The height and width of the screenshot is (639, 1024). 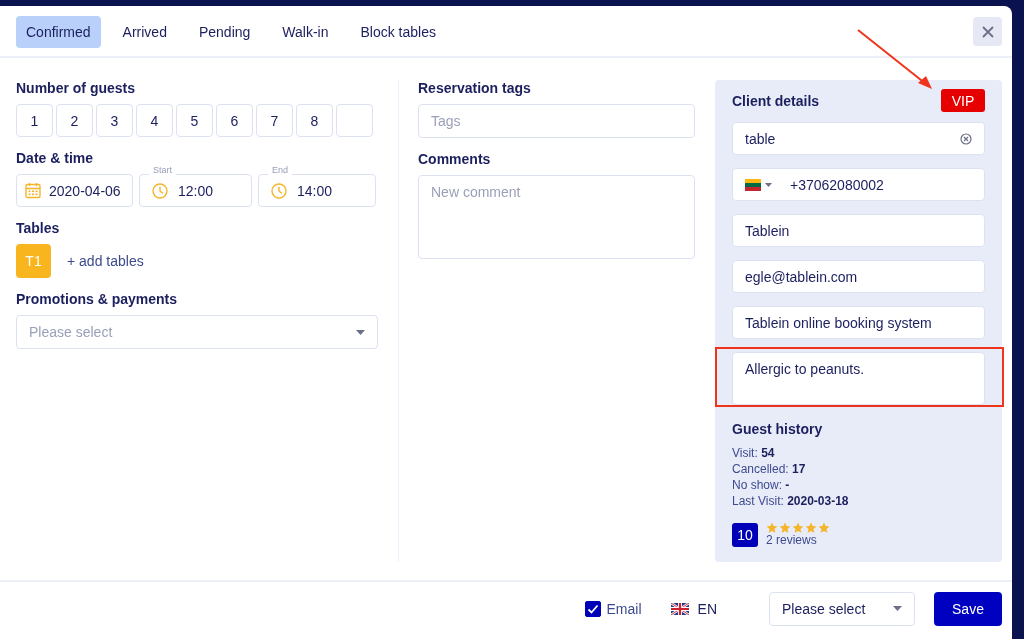 What do you see at coordinates (58, 32) in the screenshot?
I see `tab: Confirmed` at bounding box center [58, 32].